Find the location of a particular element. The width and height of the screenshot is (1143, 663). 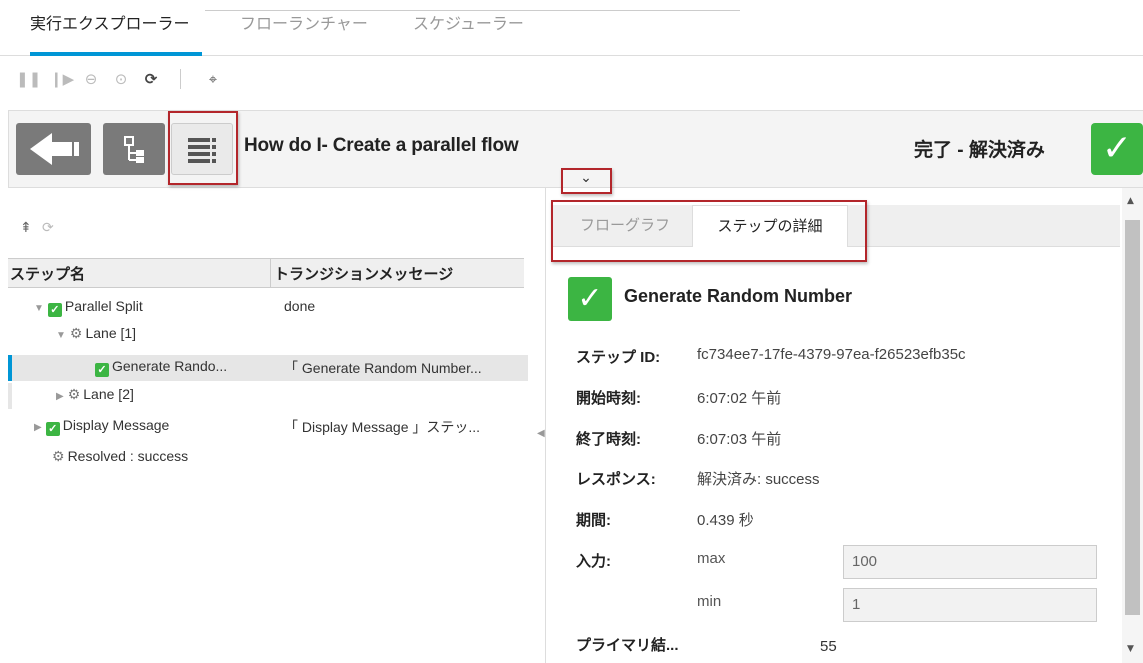

collapse-all-icon: ⇞ is located at coordinates (26, 228).